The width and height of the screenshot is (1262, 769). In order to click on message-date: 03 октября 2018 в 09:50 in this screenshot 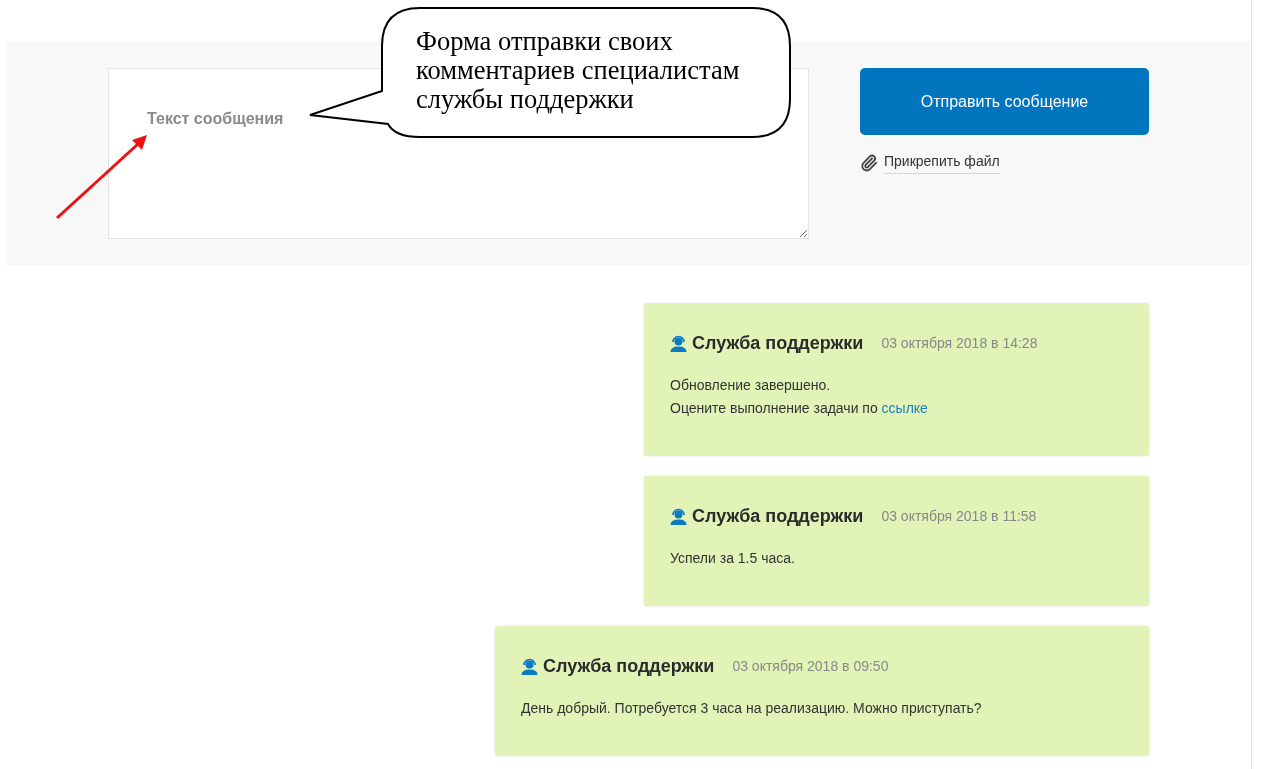, I will do `click(810, 666)`.